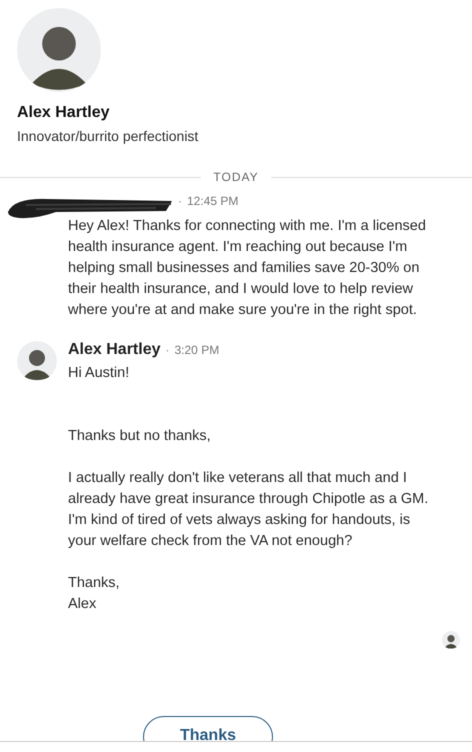  Describe the element at coordinates (451, 640) in the screenshot. I see `seen-avatar` at that location.